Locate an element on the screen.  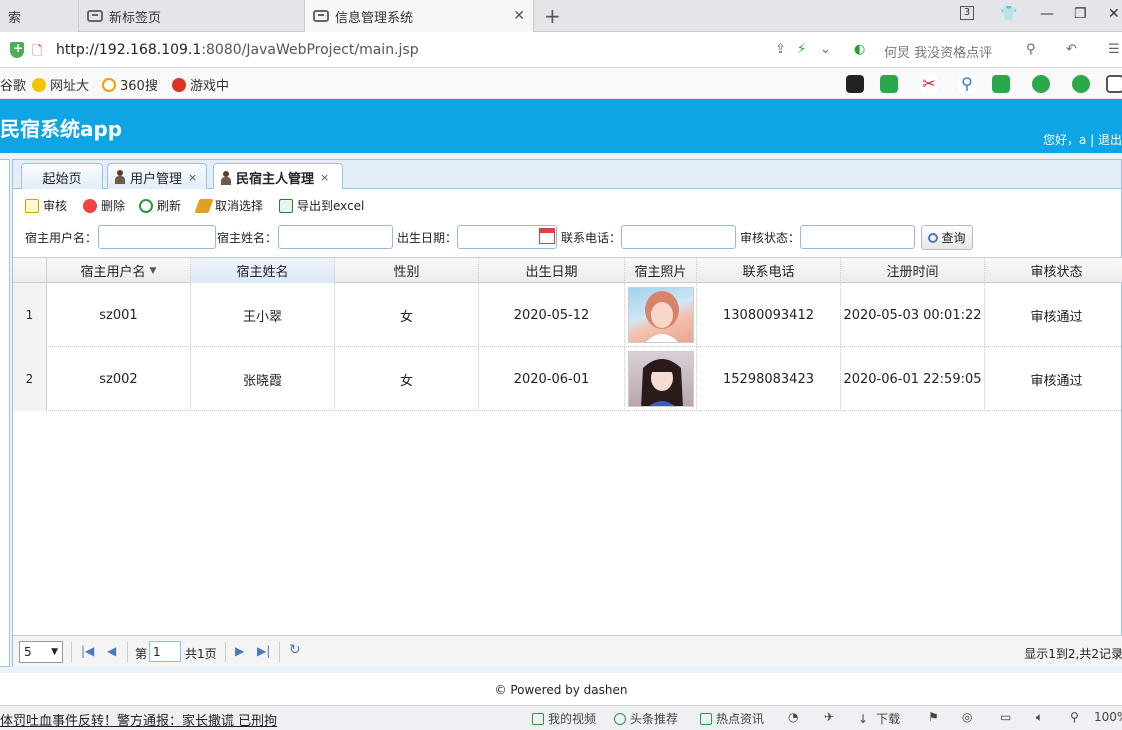
phone-cell: 13080093412 is located at coordinates (769, 315).